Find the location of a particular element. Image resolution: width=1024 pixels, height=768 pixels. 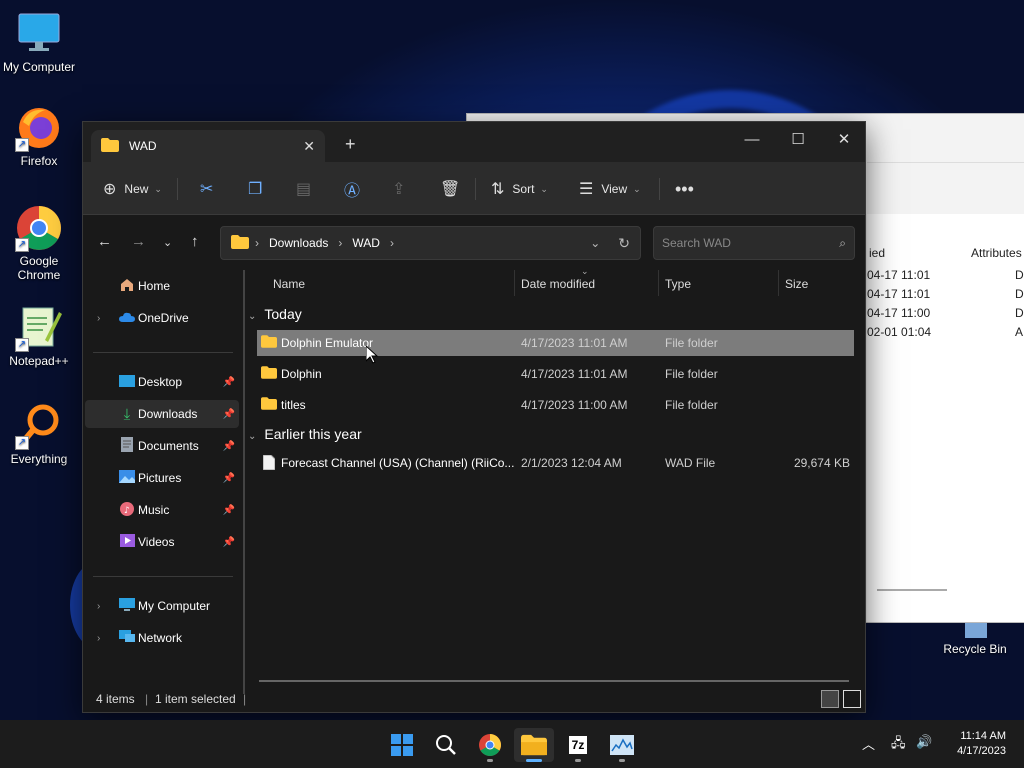

sidebar-item-pictures: Pictures 📌 is located at coordinates (162, 478).